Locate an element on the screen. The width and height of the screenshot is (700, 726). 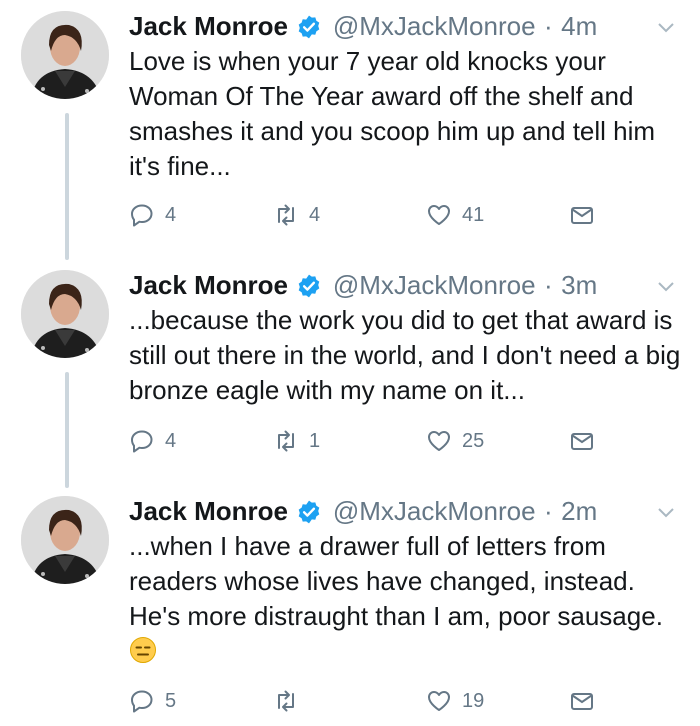
like-button: 19 is located at coordinates (455, 701).